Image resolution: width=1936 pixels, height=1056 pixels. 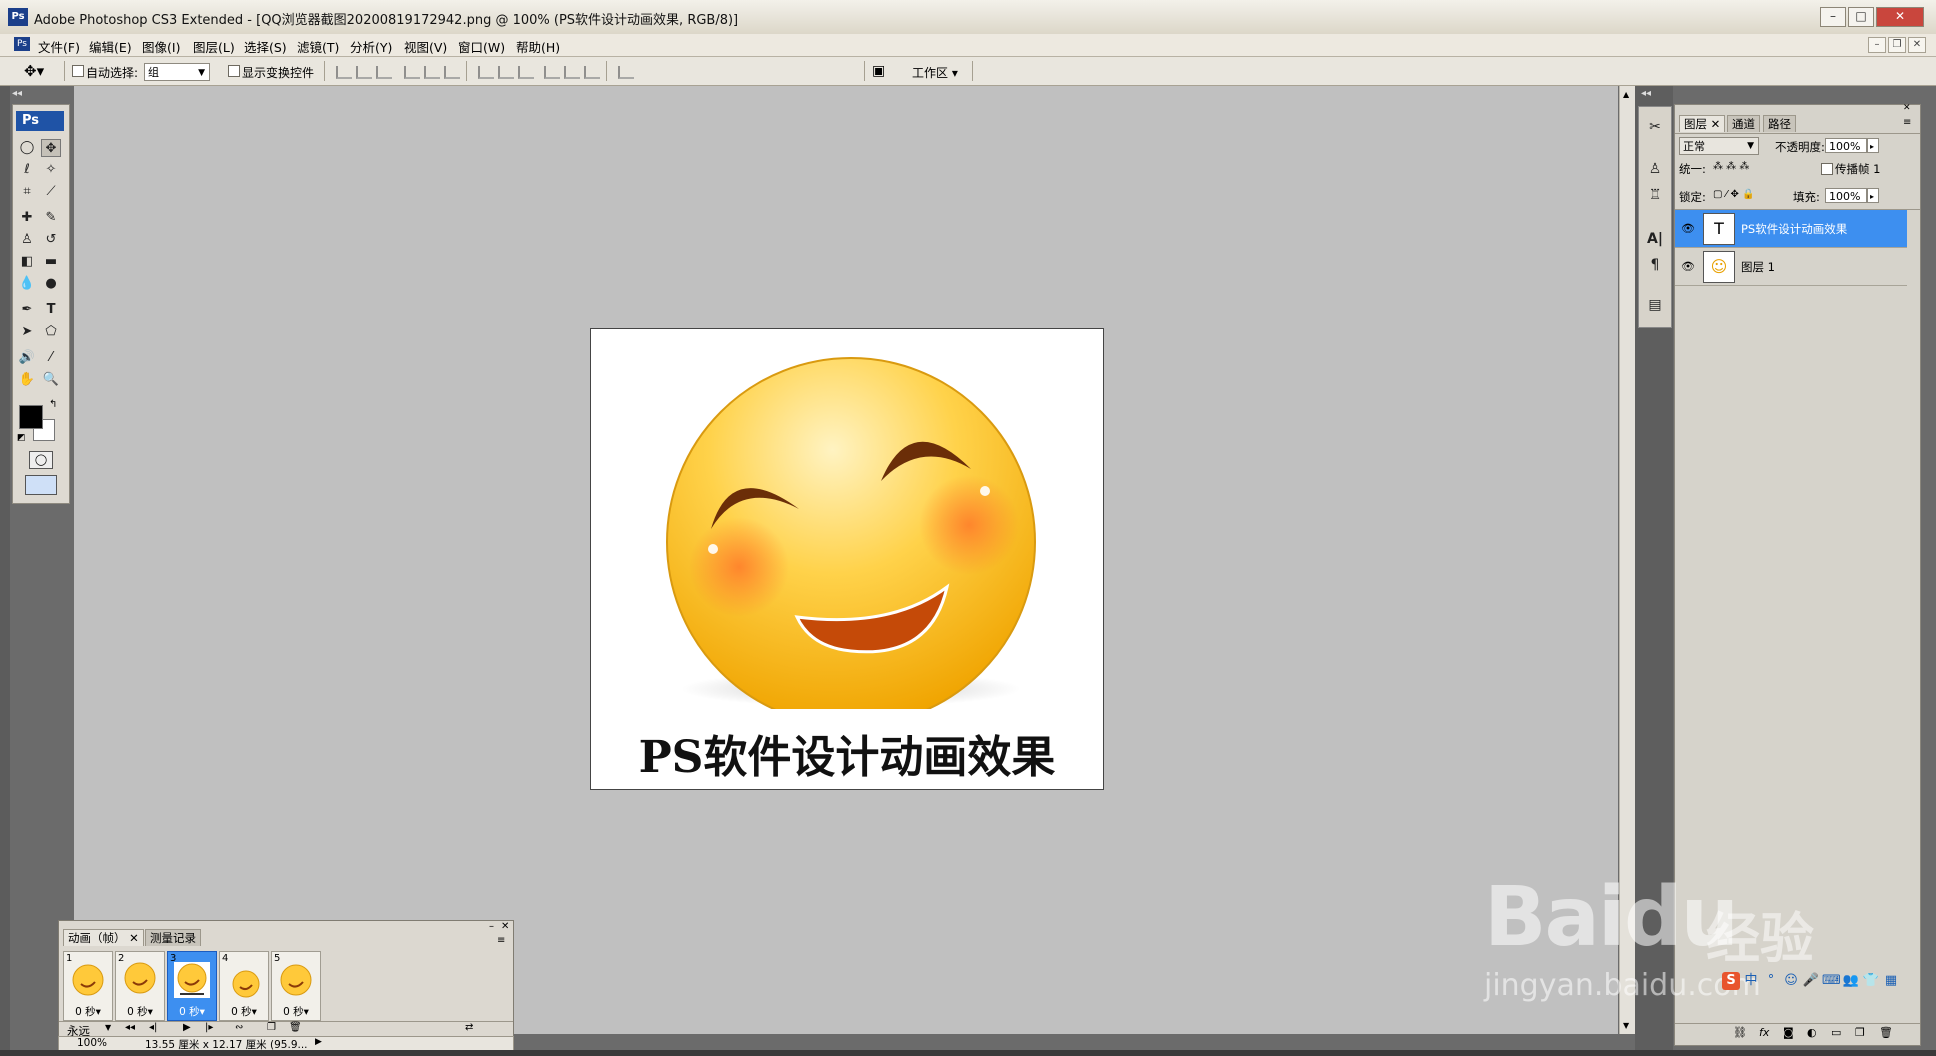 What do you see at coordinates (1831, 981) in the screenshot?
I see `ime-keyboard-icon: ⌨` at bounding box center [1831, 981].